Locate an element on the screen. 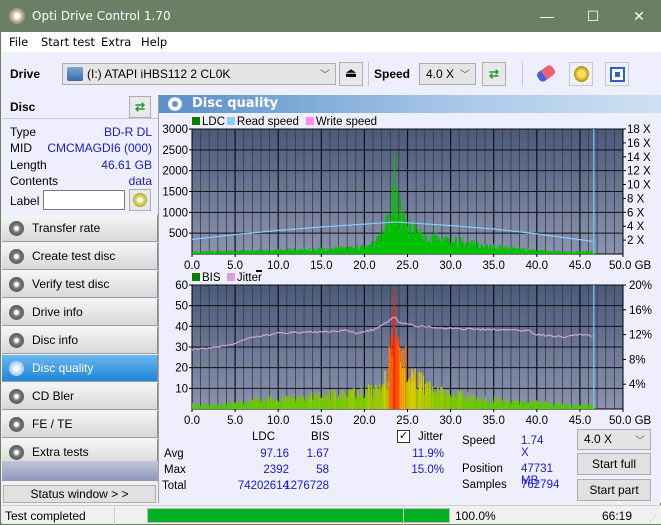 The height and width of the screenshot is (525, 661). x-tick-label: 50.0 GB is located at coordinates (630, 421).